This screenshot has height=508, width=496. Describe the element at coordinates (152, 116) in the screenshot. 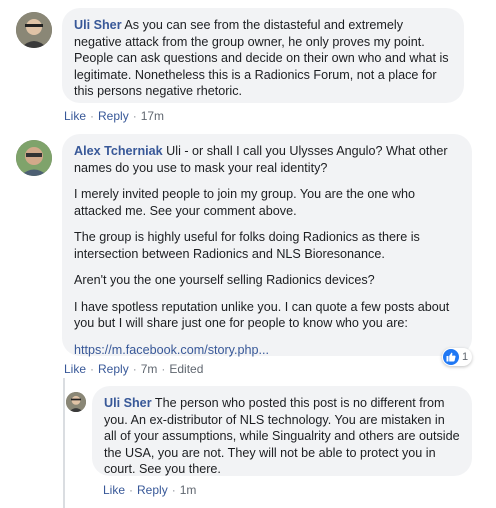

I see `timestamp: 17m` at that location.